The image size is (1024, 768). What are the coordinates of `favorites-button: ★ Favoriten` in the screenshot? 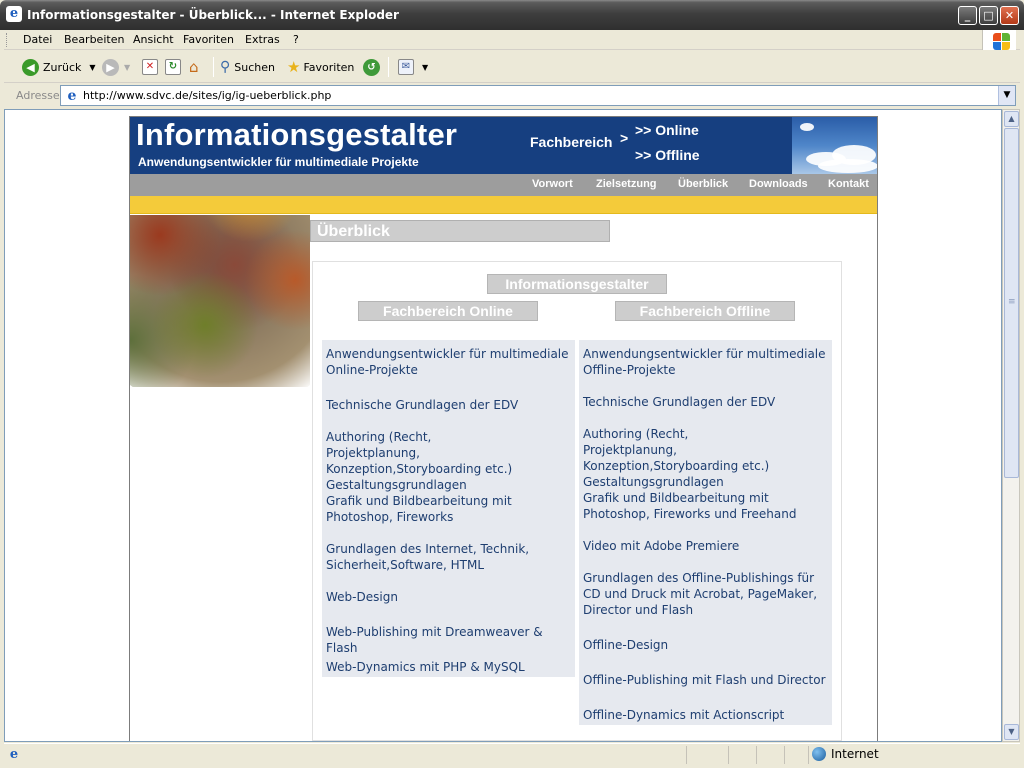 It's located at (320, 67).